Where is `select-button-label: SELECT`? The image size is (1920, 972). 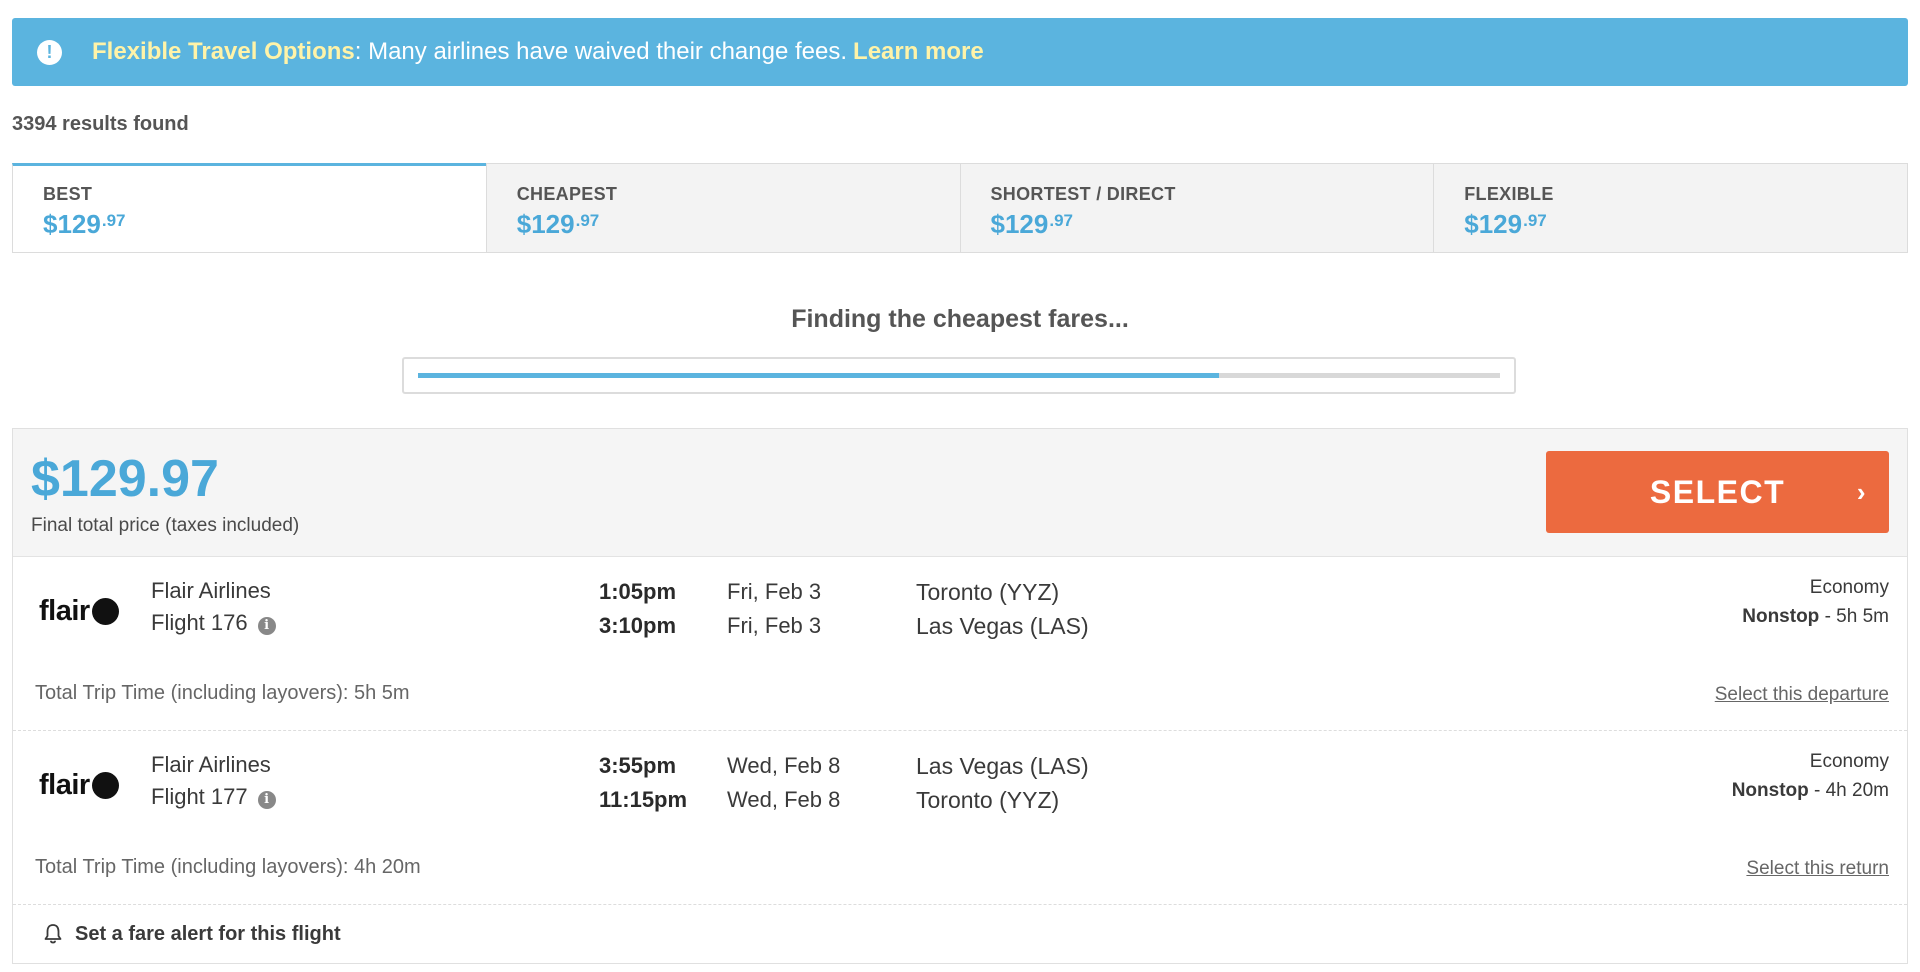 select-button-label: SELECT is located at coordinates (1717, 491).